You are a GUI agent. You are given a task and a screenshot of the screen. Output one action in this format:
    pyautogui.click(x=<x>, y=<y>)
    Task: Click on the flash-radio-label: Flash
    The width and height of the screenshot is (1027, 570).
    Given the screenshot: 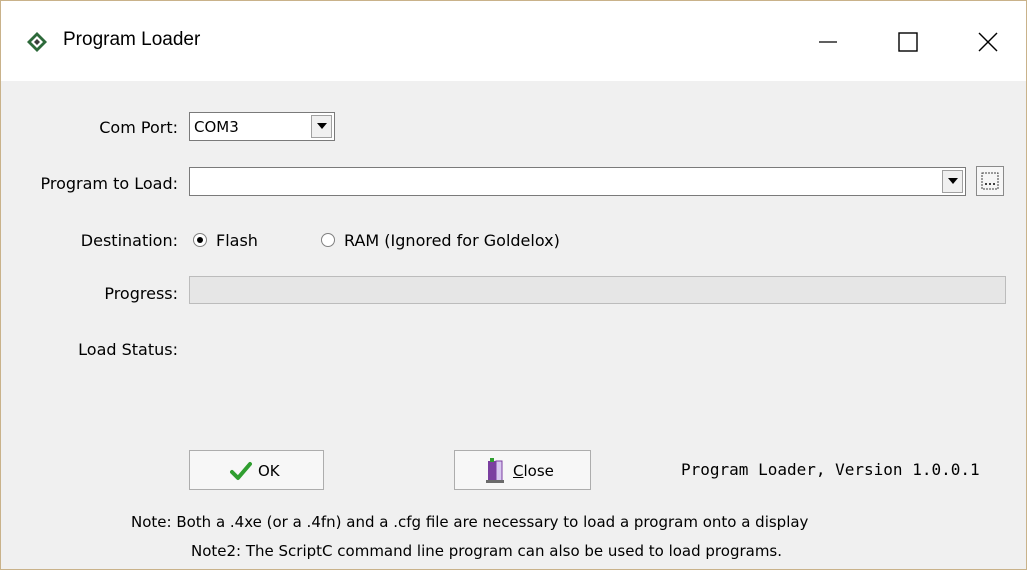 What is the action you would take?
    pyautogui.click(x=237, y=240)
    